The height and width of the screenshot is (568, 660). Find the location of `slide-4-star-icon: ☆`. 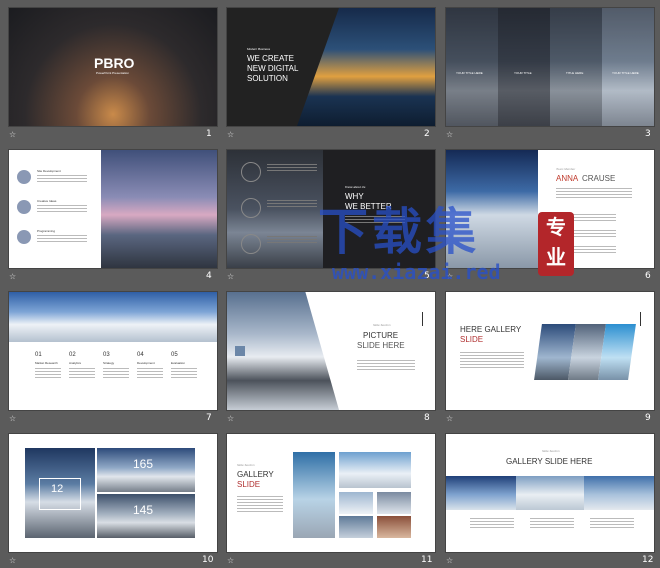

slide-4-star-icon: ☆ is located at coordinates (13, 276).